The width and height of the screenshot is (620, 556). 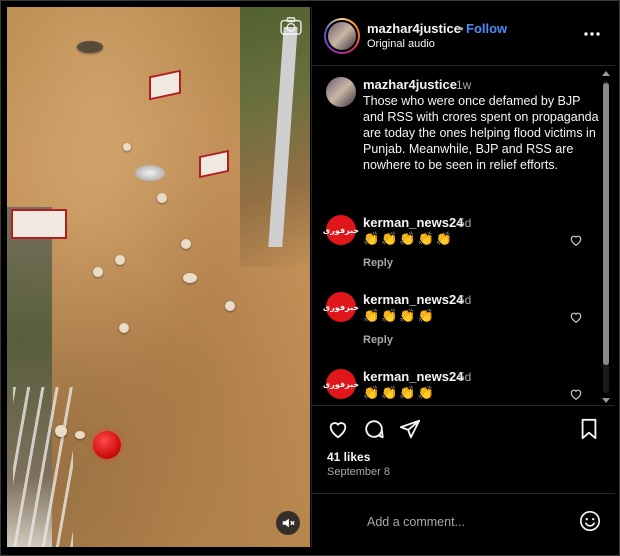 What do you see at coordinates (592, 34) in the screenshot?
I see `more-options-icon` at bounding box center [592, 34].